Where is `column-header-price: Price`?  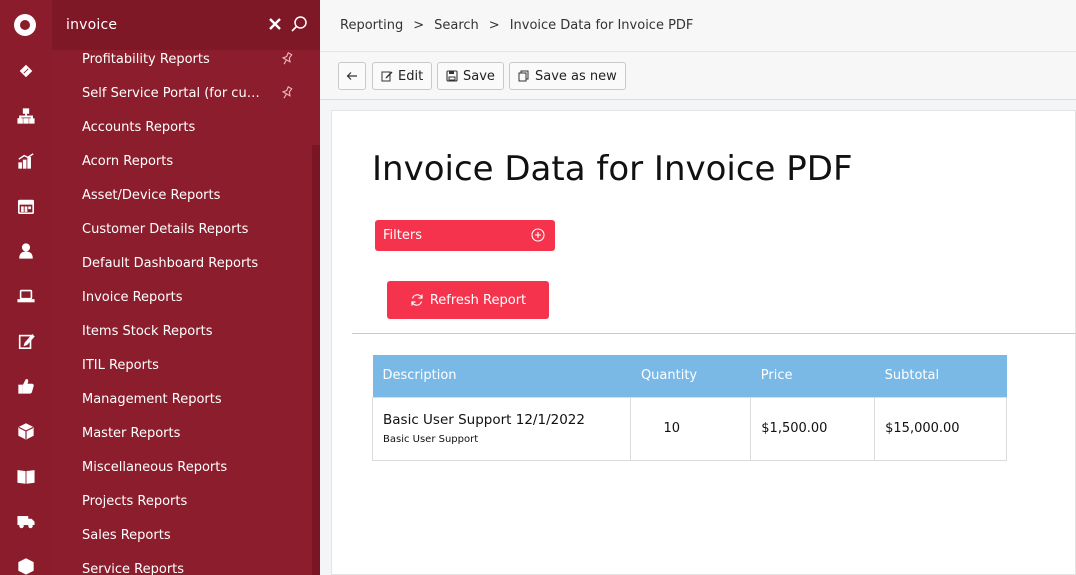 column-header-price: Price is located at coordinates (812, 376).